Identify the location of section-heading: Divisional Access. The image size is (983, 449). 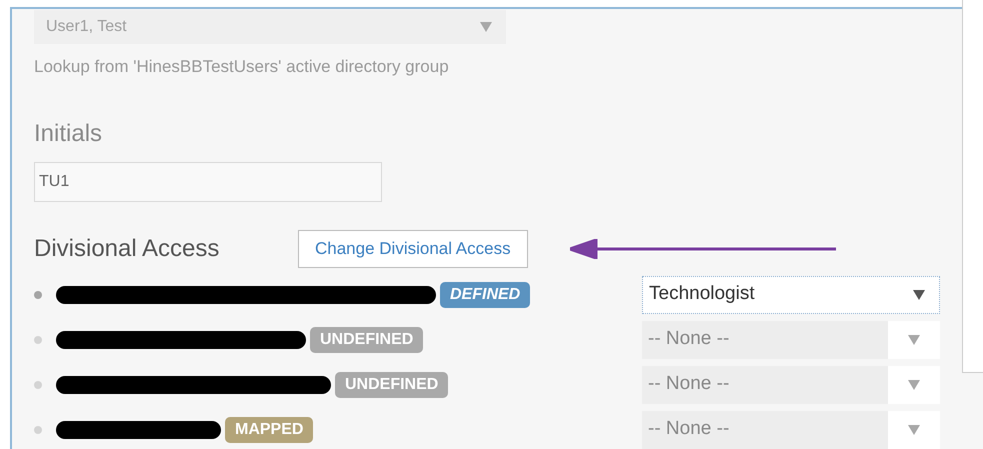
(127, 249).